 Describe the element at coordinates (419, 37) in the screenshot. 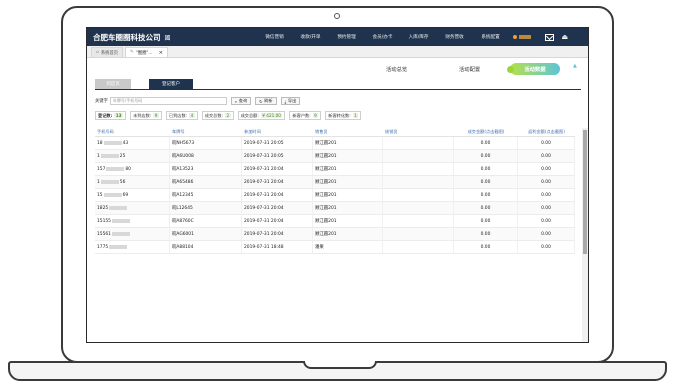

I see `nav-inventory: 入库/库存` at that location.